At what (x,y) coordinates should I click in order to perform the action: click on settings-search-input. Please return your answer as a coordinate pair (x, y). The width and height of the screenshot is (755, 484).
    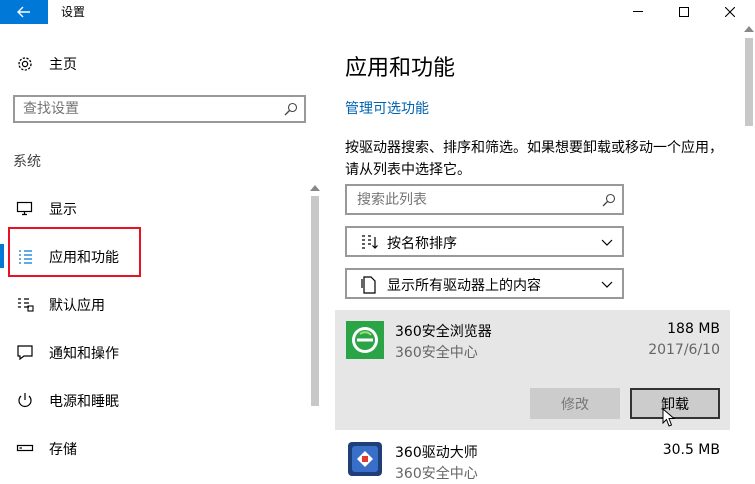
    Looking at the image, I should click on (148, 109).